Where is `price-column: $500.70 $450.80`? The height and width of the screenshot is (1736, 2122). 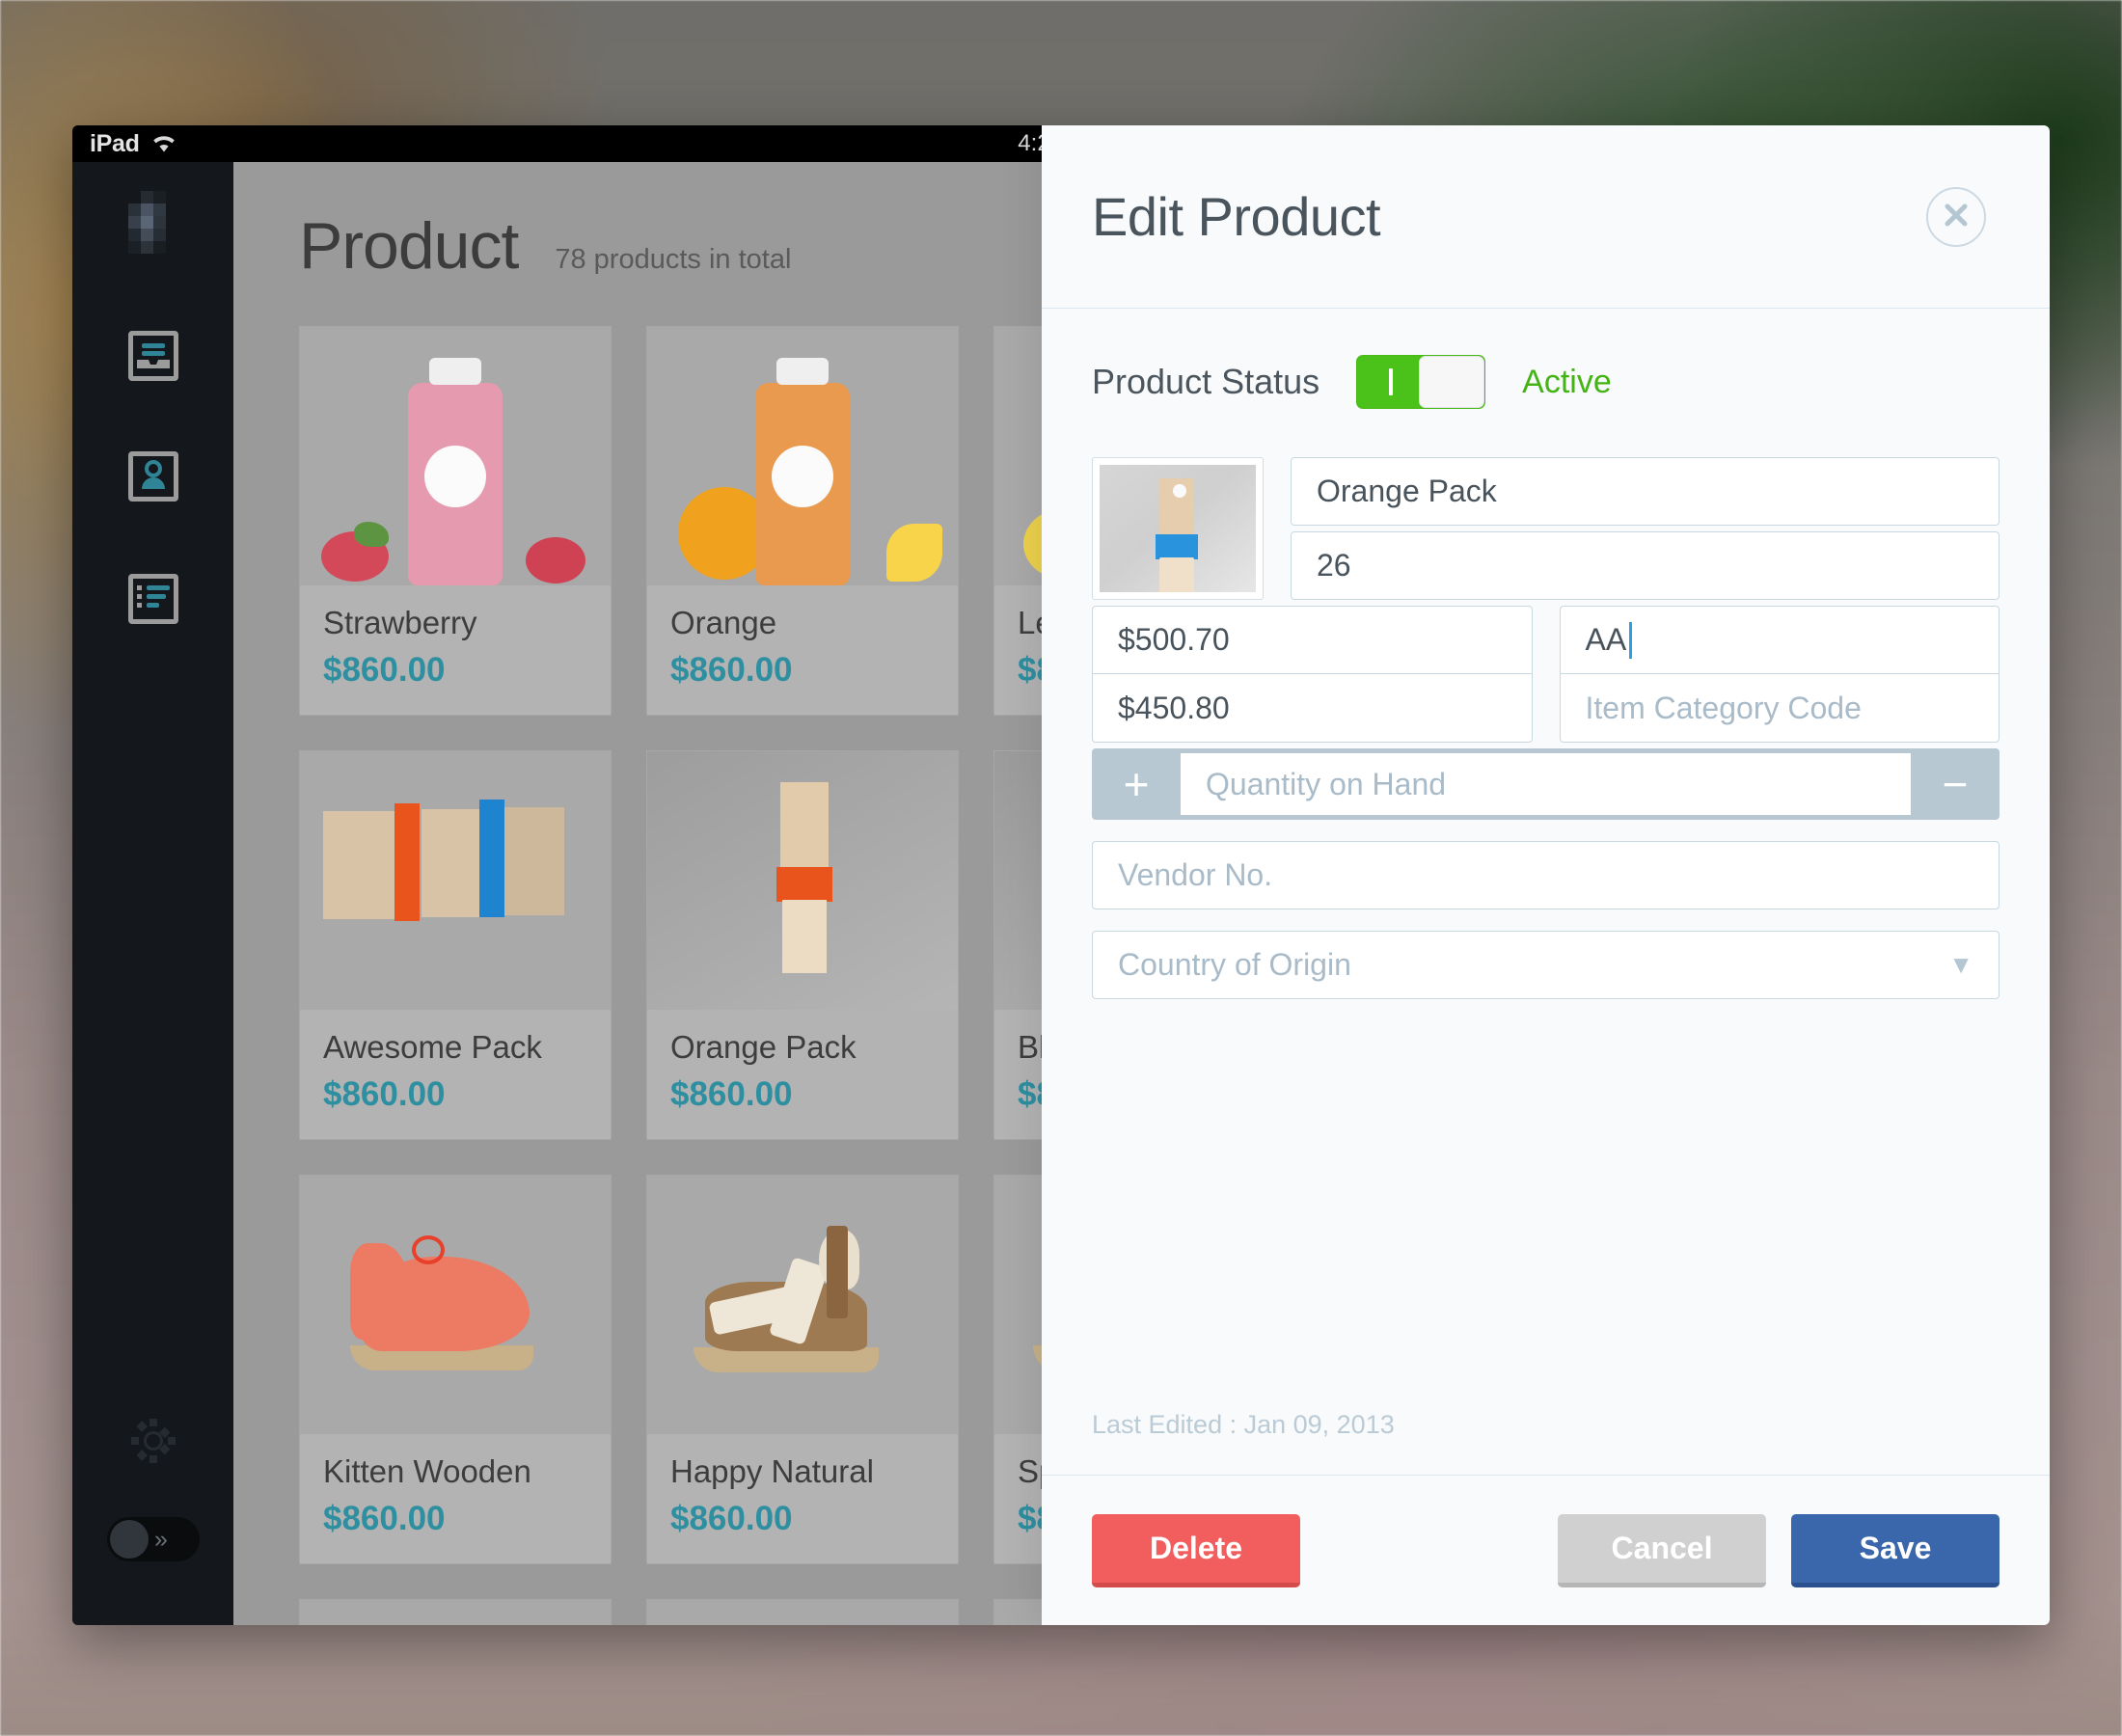 price-column: $500.70 $450.80 is located at coordinates (1313, 675).